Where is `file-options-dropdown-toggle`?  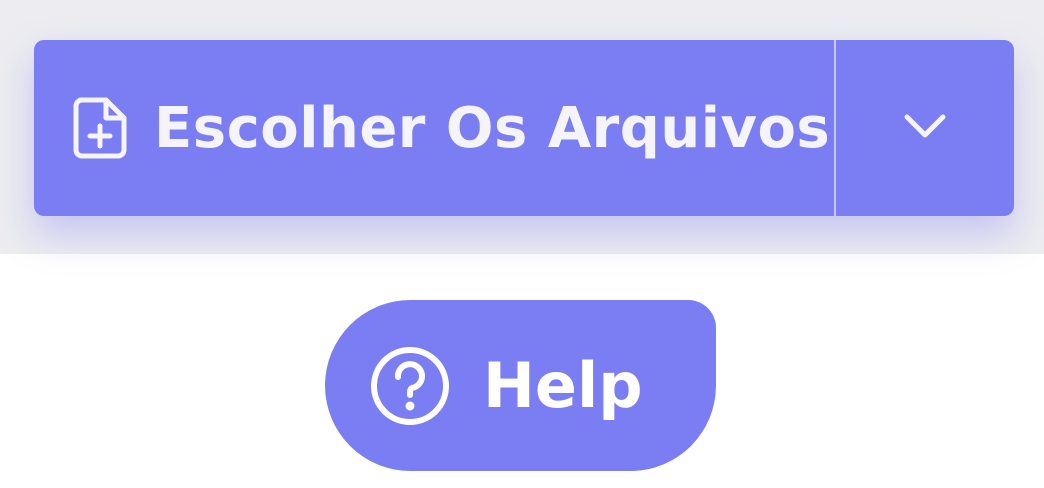 file-options-dropdown-toggle is located at coordinates (925, 128).